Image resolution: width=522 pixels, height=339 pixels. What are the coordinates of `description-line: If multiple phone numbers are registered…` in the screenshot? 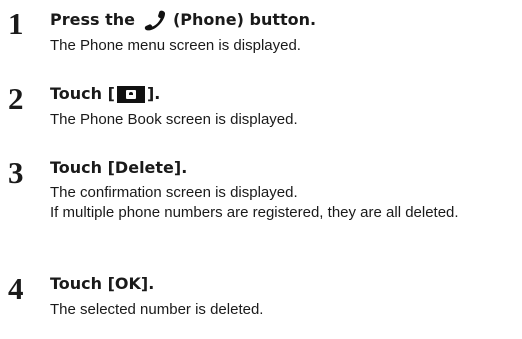 It's located at (254, 212).